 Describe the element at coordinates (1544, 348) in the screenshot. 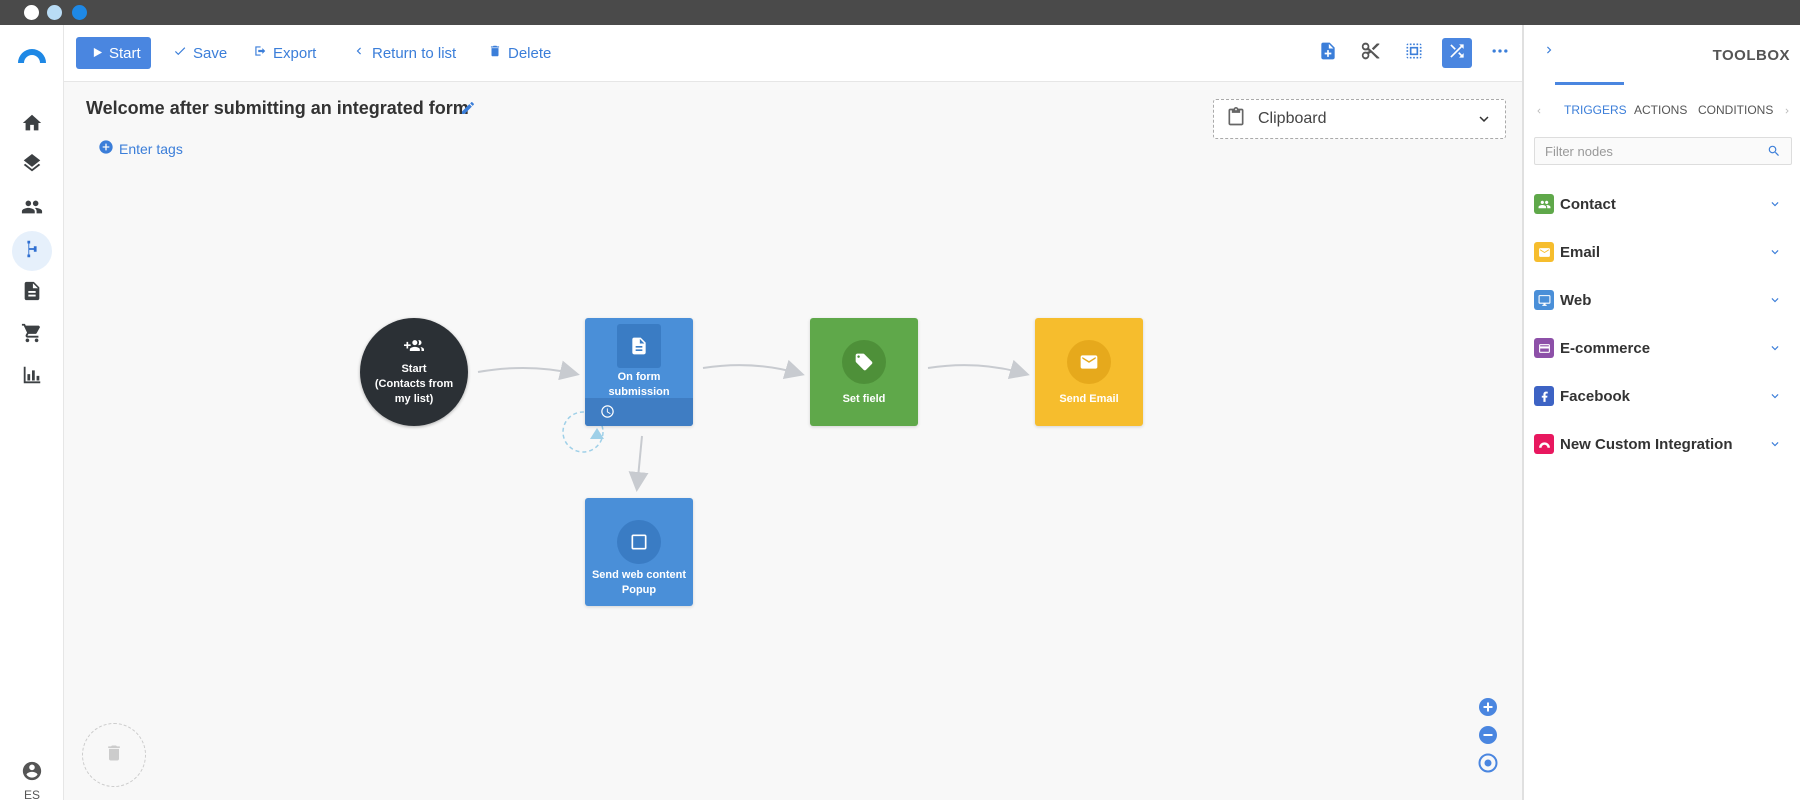

I see `credit-card-icon` at that location.